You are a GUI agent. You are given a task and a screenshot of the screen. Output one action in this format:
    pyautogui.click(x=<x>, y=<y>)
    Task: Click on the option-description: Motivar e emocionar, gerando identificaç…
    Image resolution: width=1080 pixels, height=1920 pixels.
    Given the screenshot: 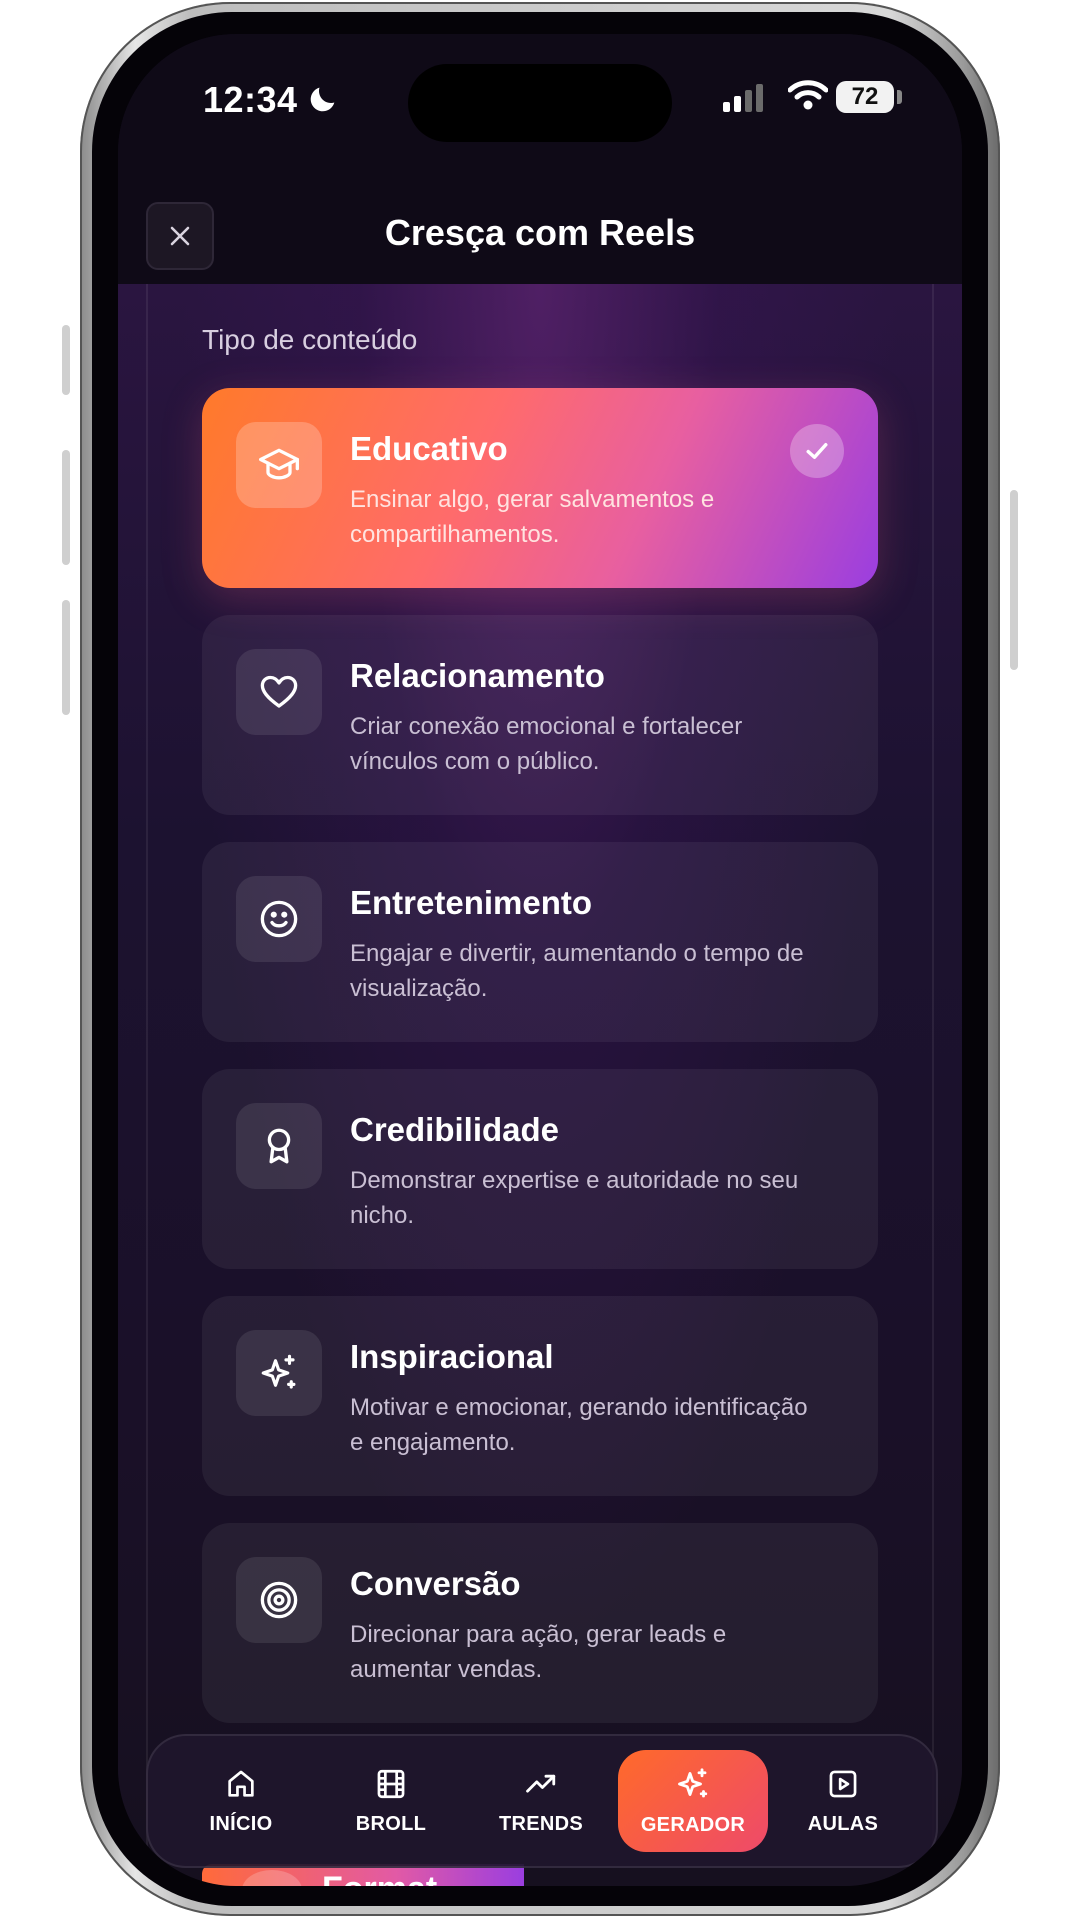 What is the action you would take?
    pyautogui.click(x=579, y=1425)
    